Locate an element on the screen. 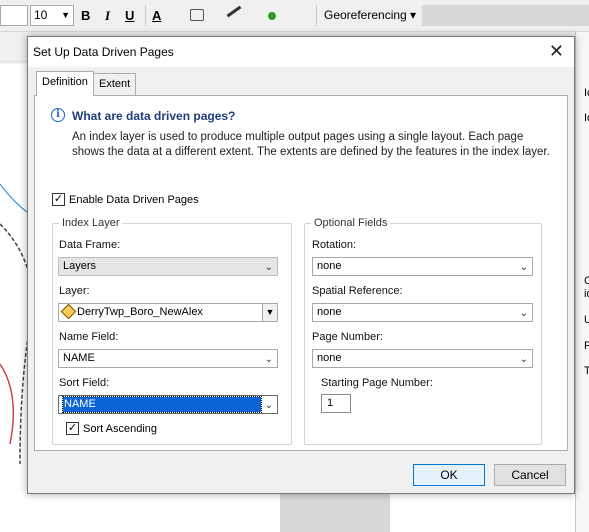 Image resolution: width=589 pixels, height=532 pixels. font-color-button: A is located at coordinates (156, 15).